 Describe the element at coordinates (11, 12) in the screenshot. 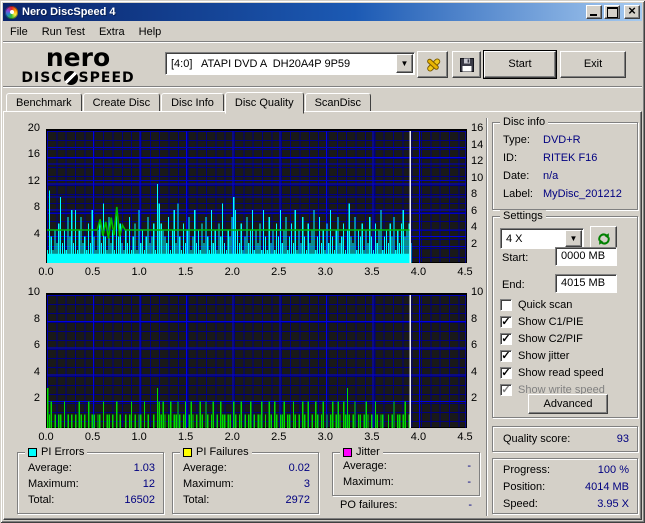

I see `app-icon` at that location.